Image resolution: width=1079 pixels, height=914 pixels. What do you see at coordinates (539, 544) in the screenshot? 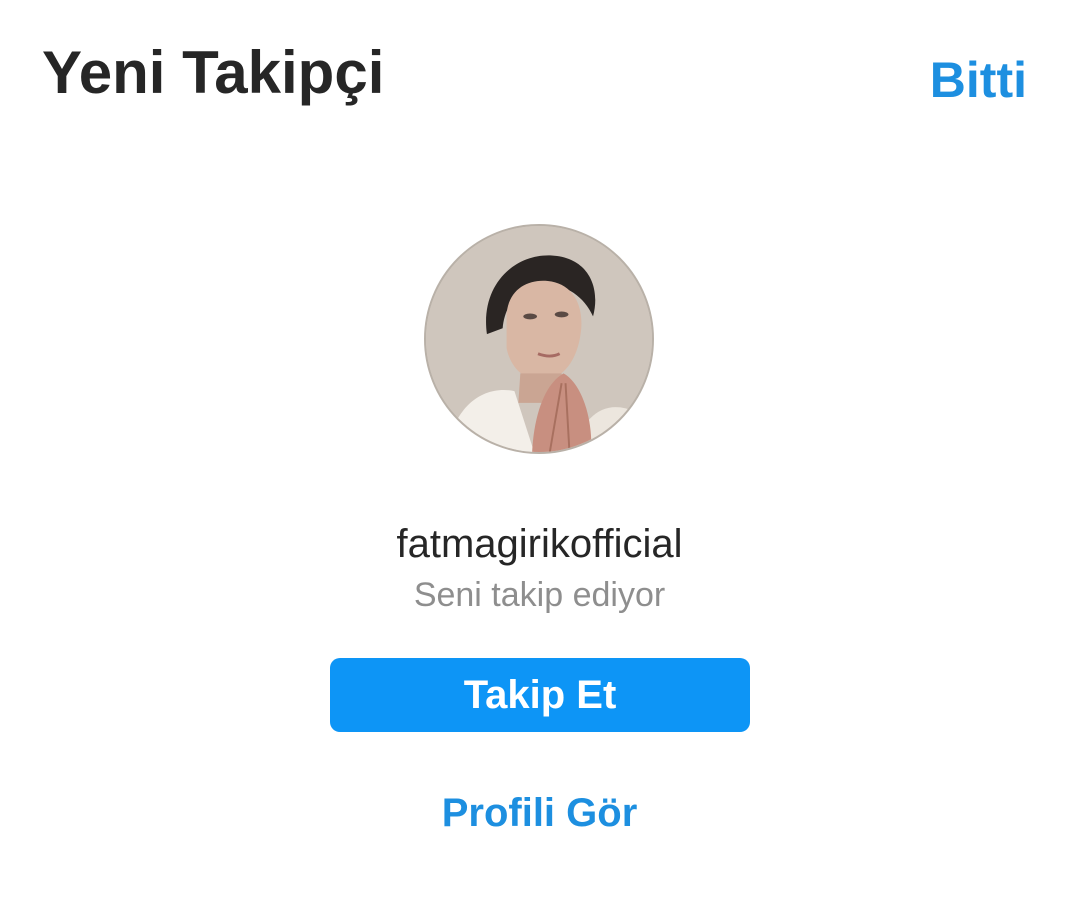
I see `username: fatmagirikofficial` at bounding box center [539, 544].